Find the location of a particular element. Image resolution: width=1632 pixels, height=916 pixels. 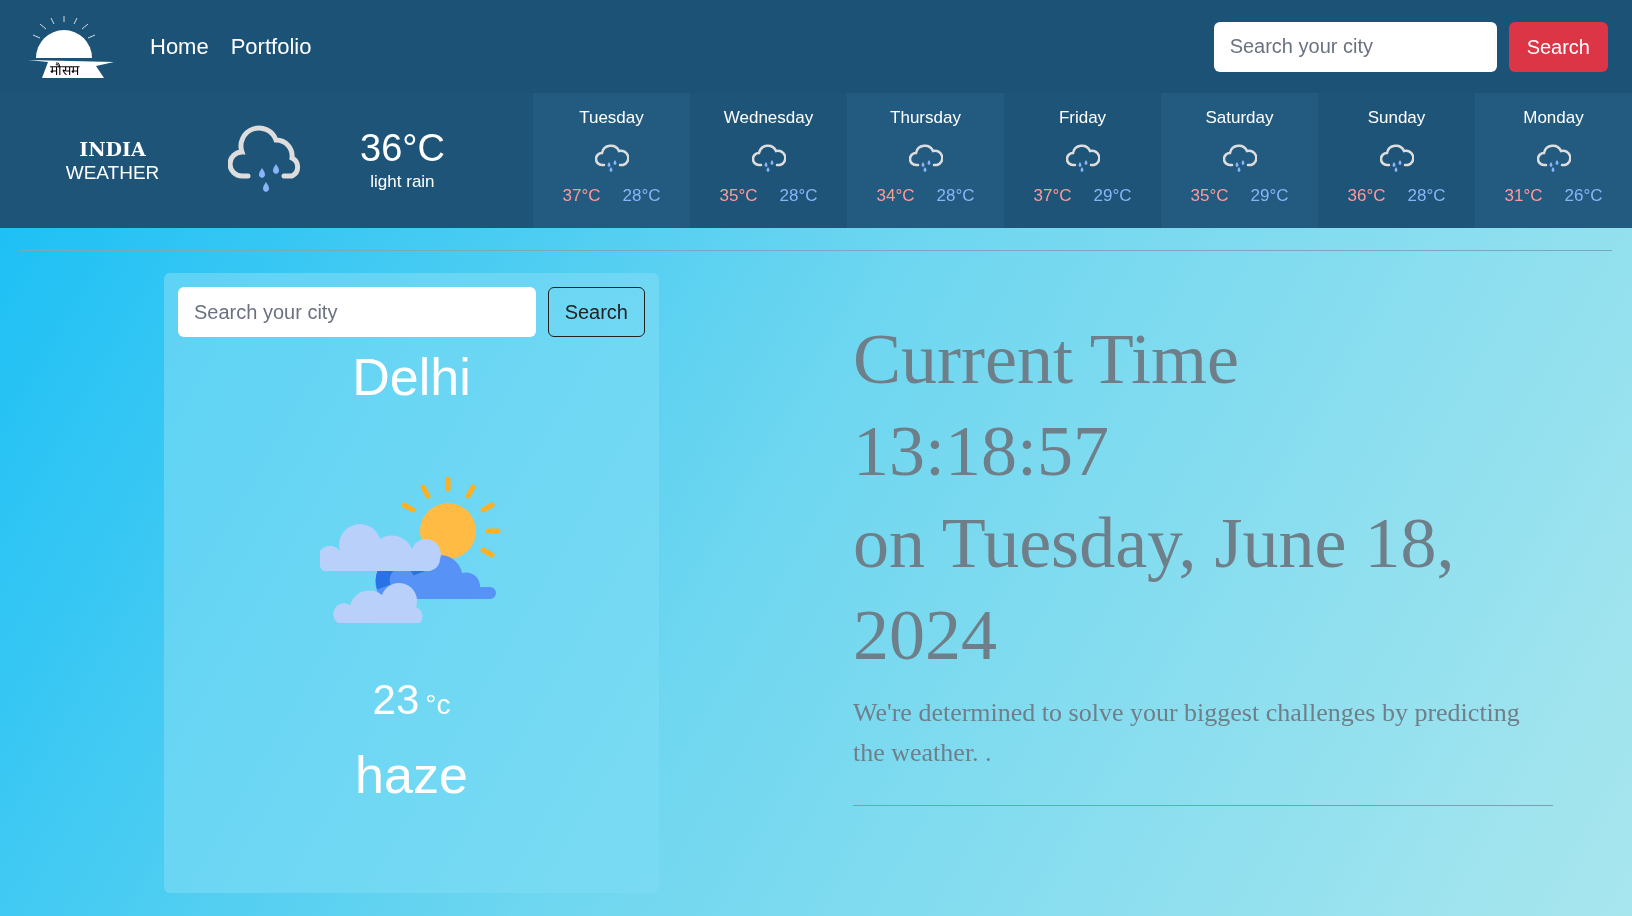

time-heading: on Tuesday, June 18, 2024 is located at coordinates (1154, 589).